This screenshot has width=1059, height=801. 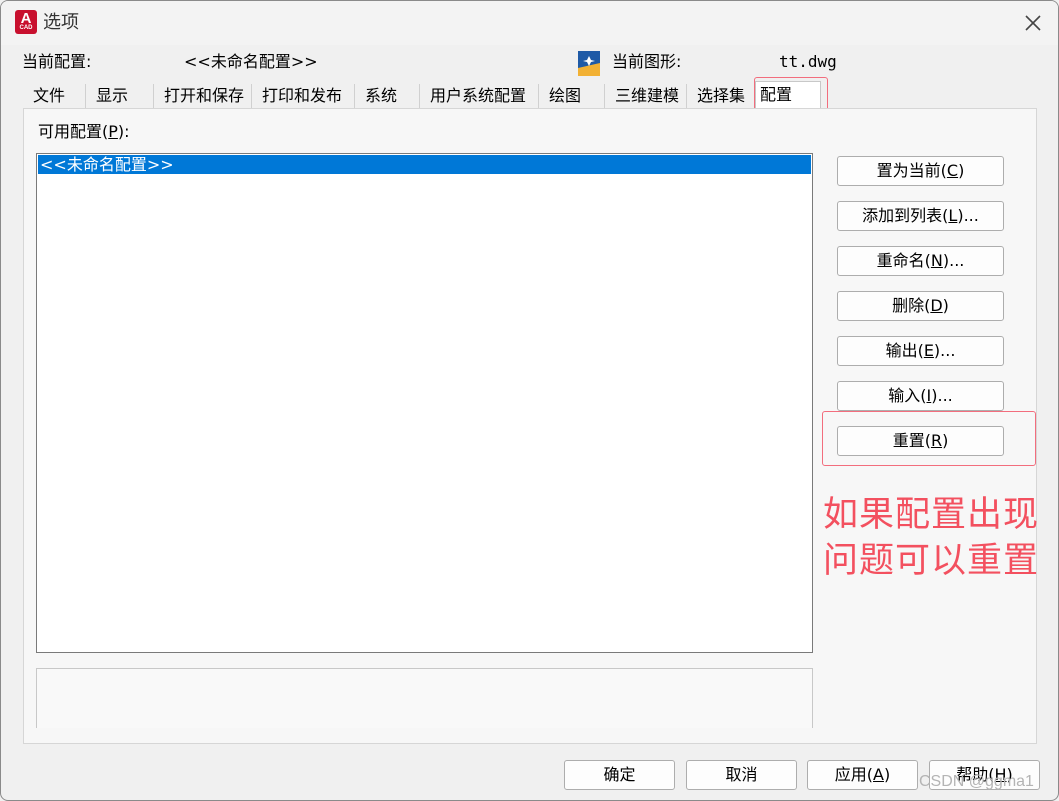 I want to click on apply-button: 应用(A), so click(x=862, y=775).